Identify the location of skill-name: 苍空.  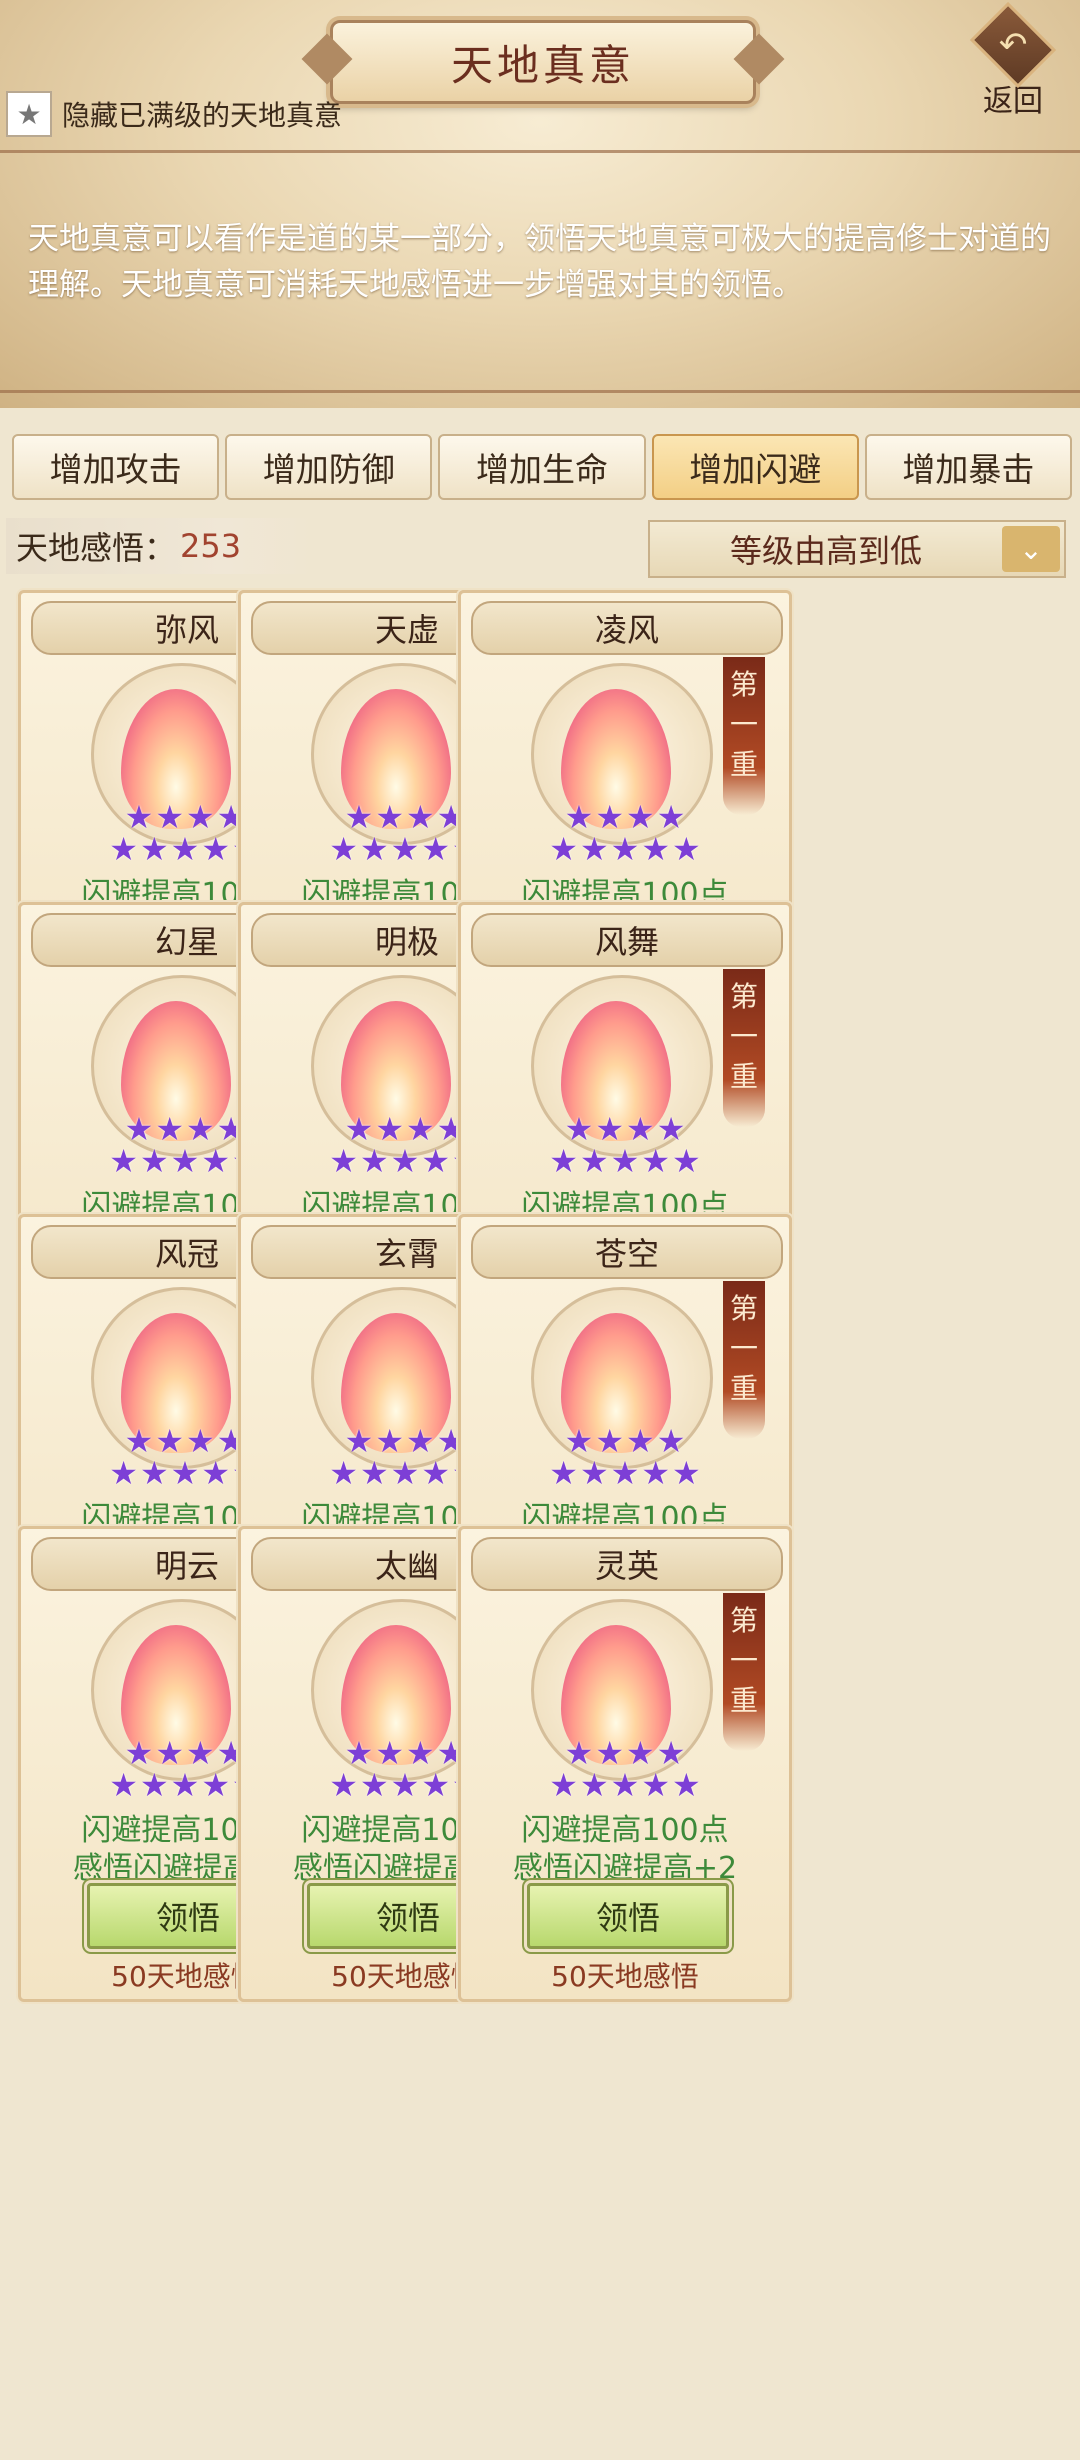
(627, 1252).